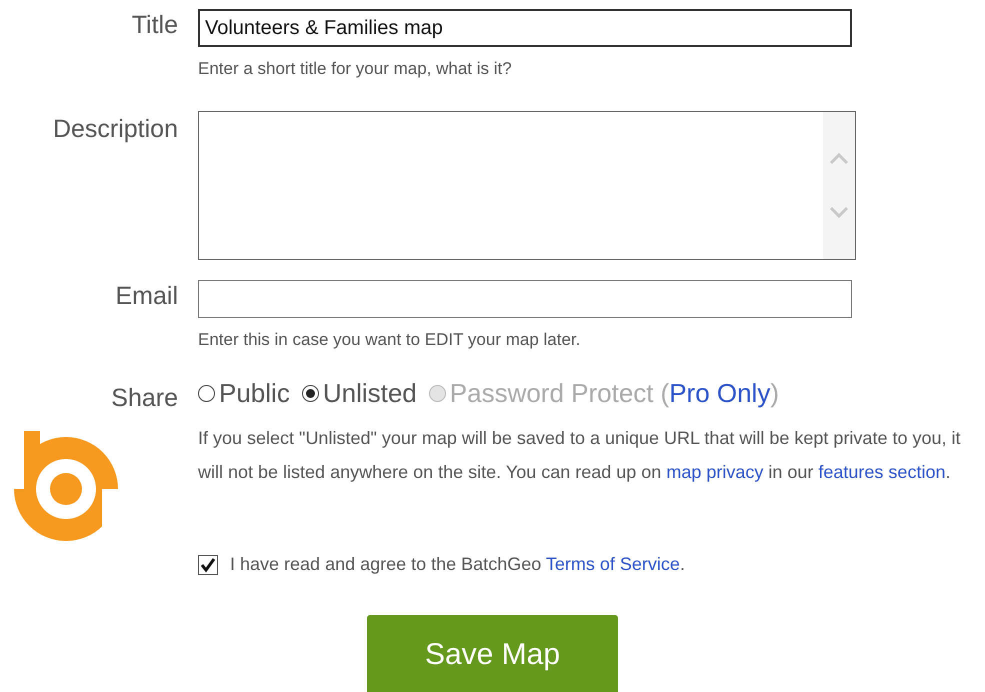 This screenshot has height=692, width=985. What do you see at coordinates (492, 653) in the screenshot?
I see `save-map-button: Save Map` at bounding box center [492, 653].